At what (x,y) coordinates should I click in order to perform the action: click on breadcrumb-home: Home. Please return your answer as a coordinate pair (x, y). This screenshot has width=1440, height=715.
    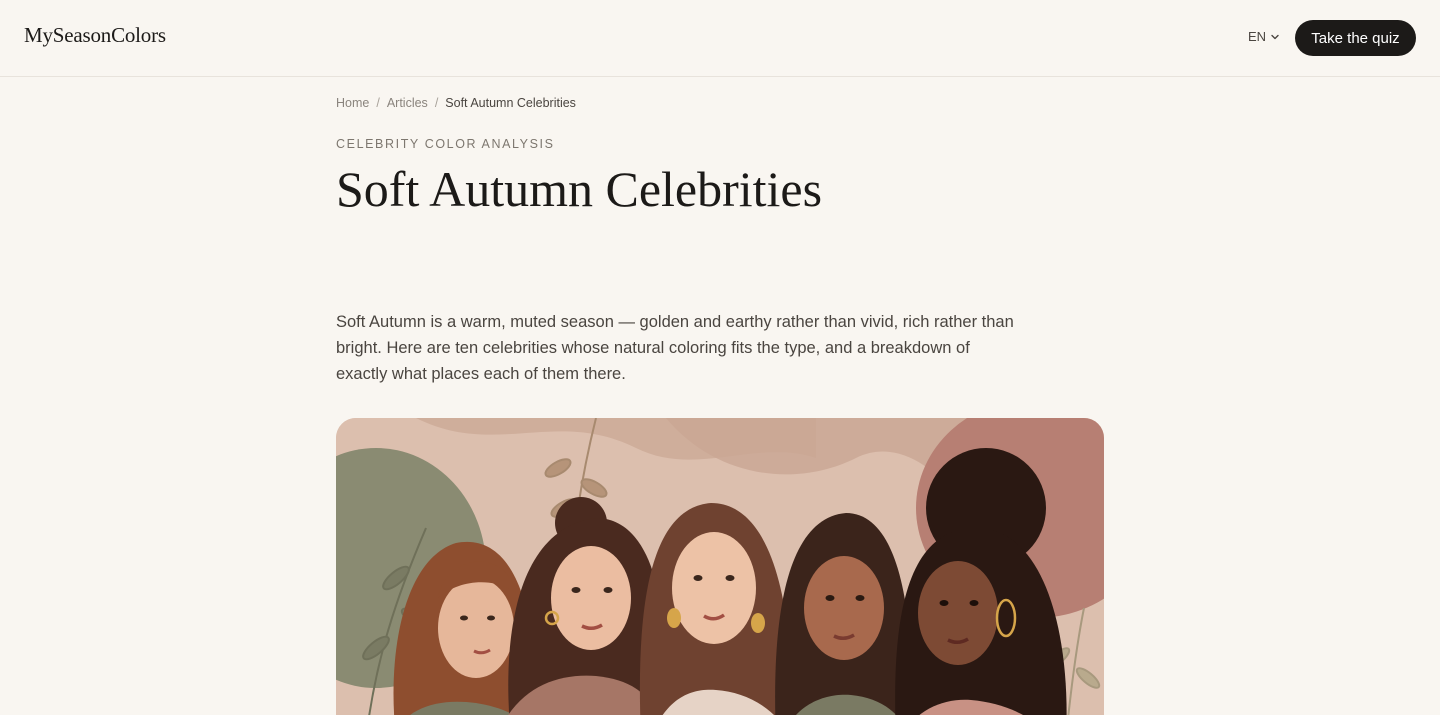
    Looking at the image, I should click on (352, 103).